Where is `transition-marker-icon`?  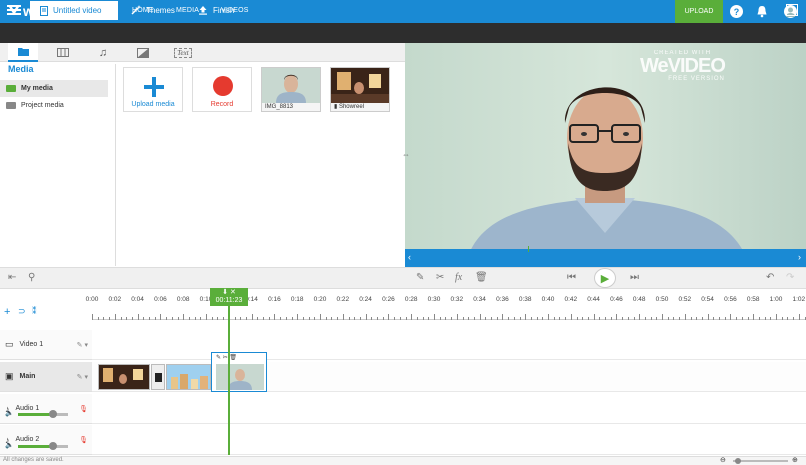
transition-marker-icon is located at coordinates (158, 377).